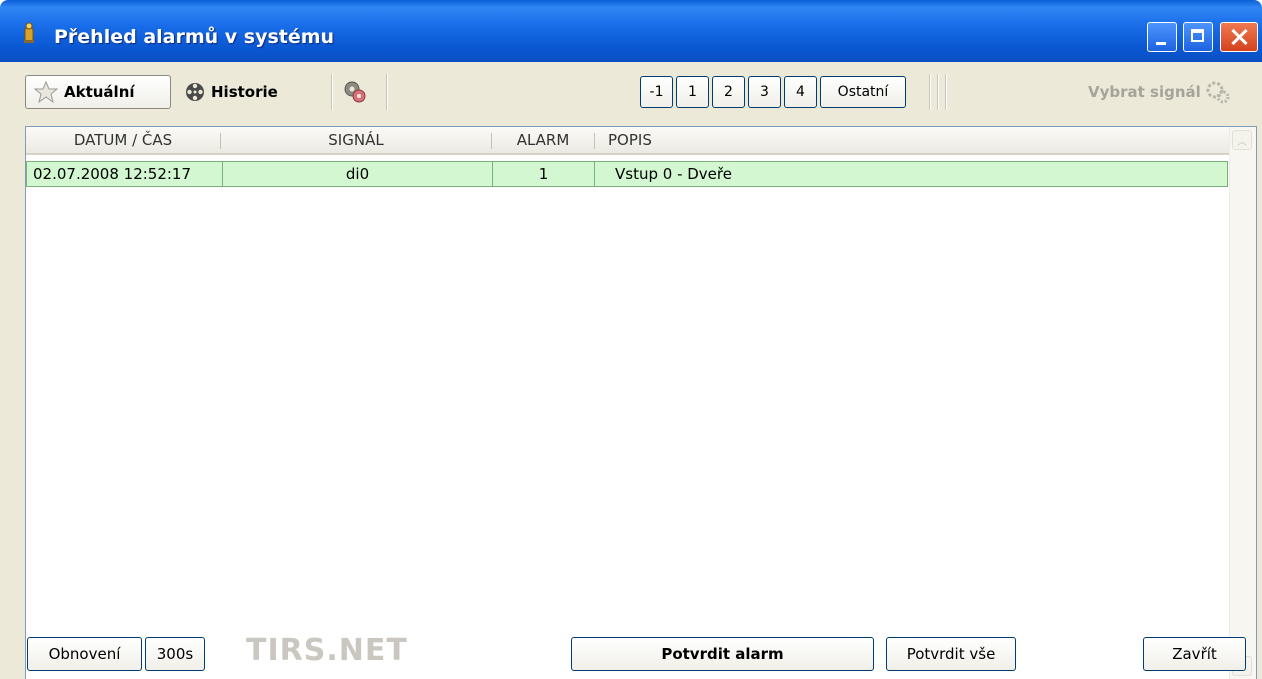 This screenshot has height=679, width=1262. I want to click on confirm-all-label: Potvrdit vše, so click(951, 654).